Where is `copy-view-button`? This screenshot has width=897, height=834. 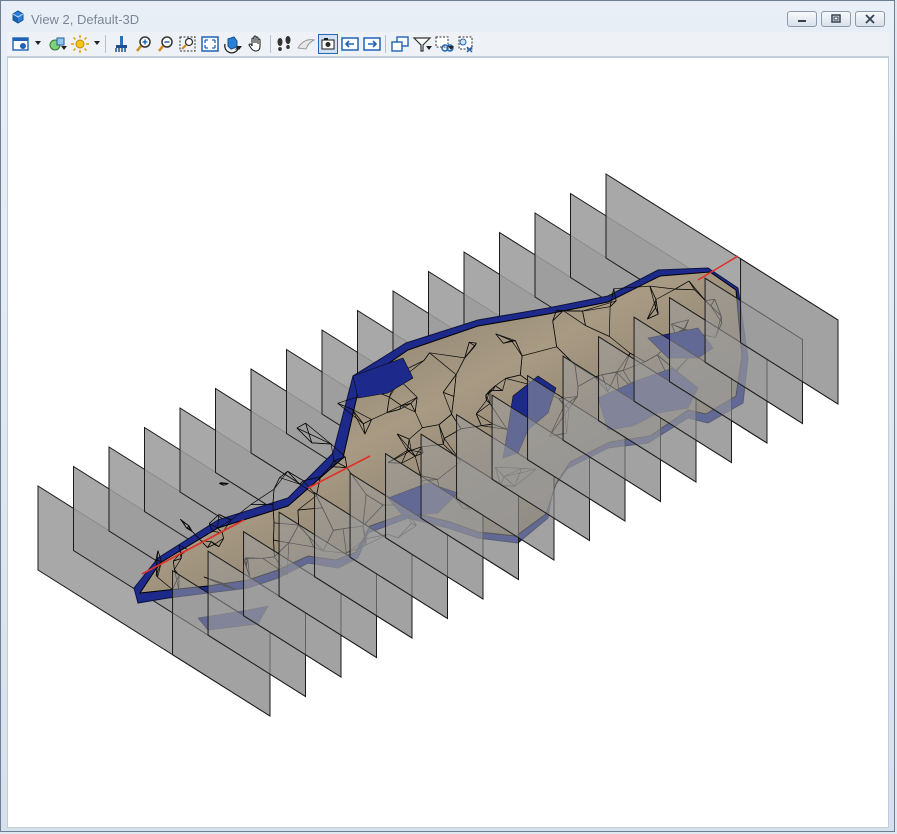 copy-view-button is located at coordinates (400, 44).